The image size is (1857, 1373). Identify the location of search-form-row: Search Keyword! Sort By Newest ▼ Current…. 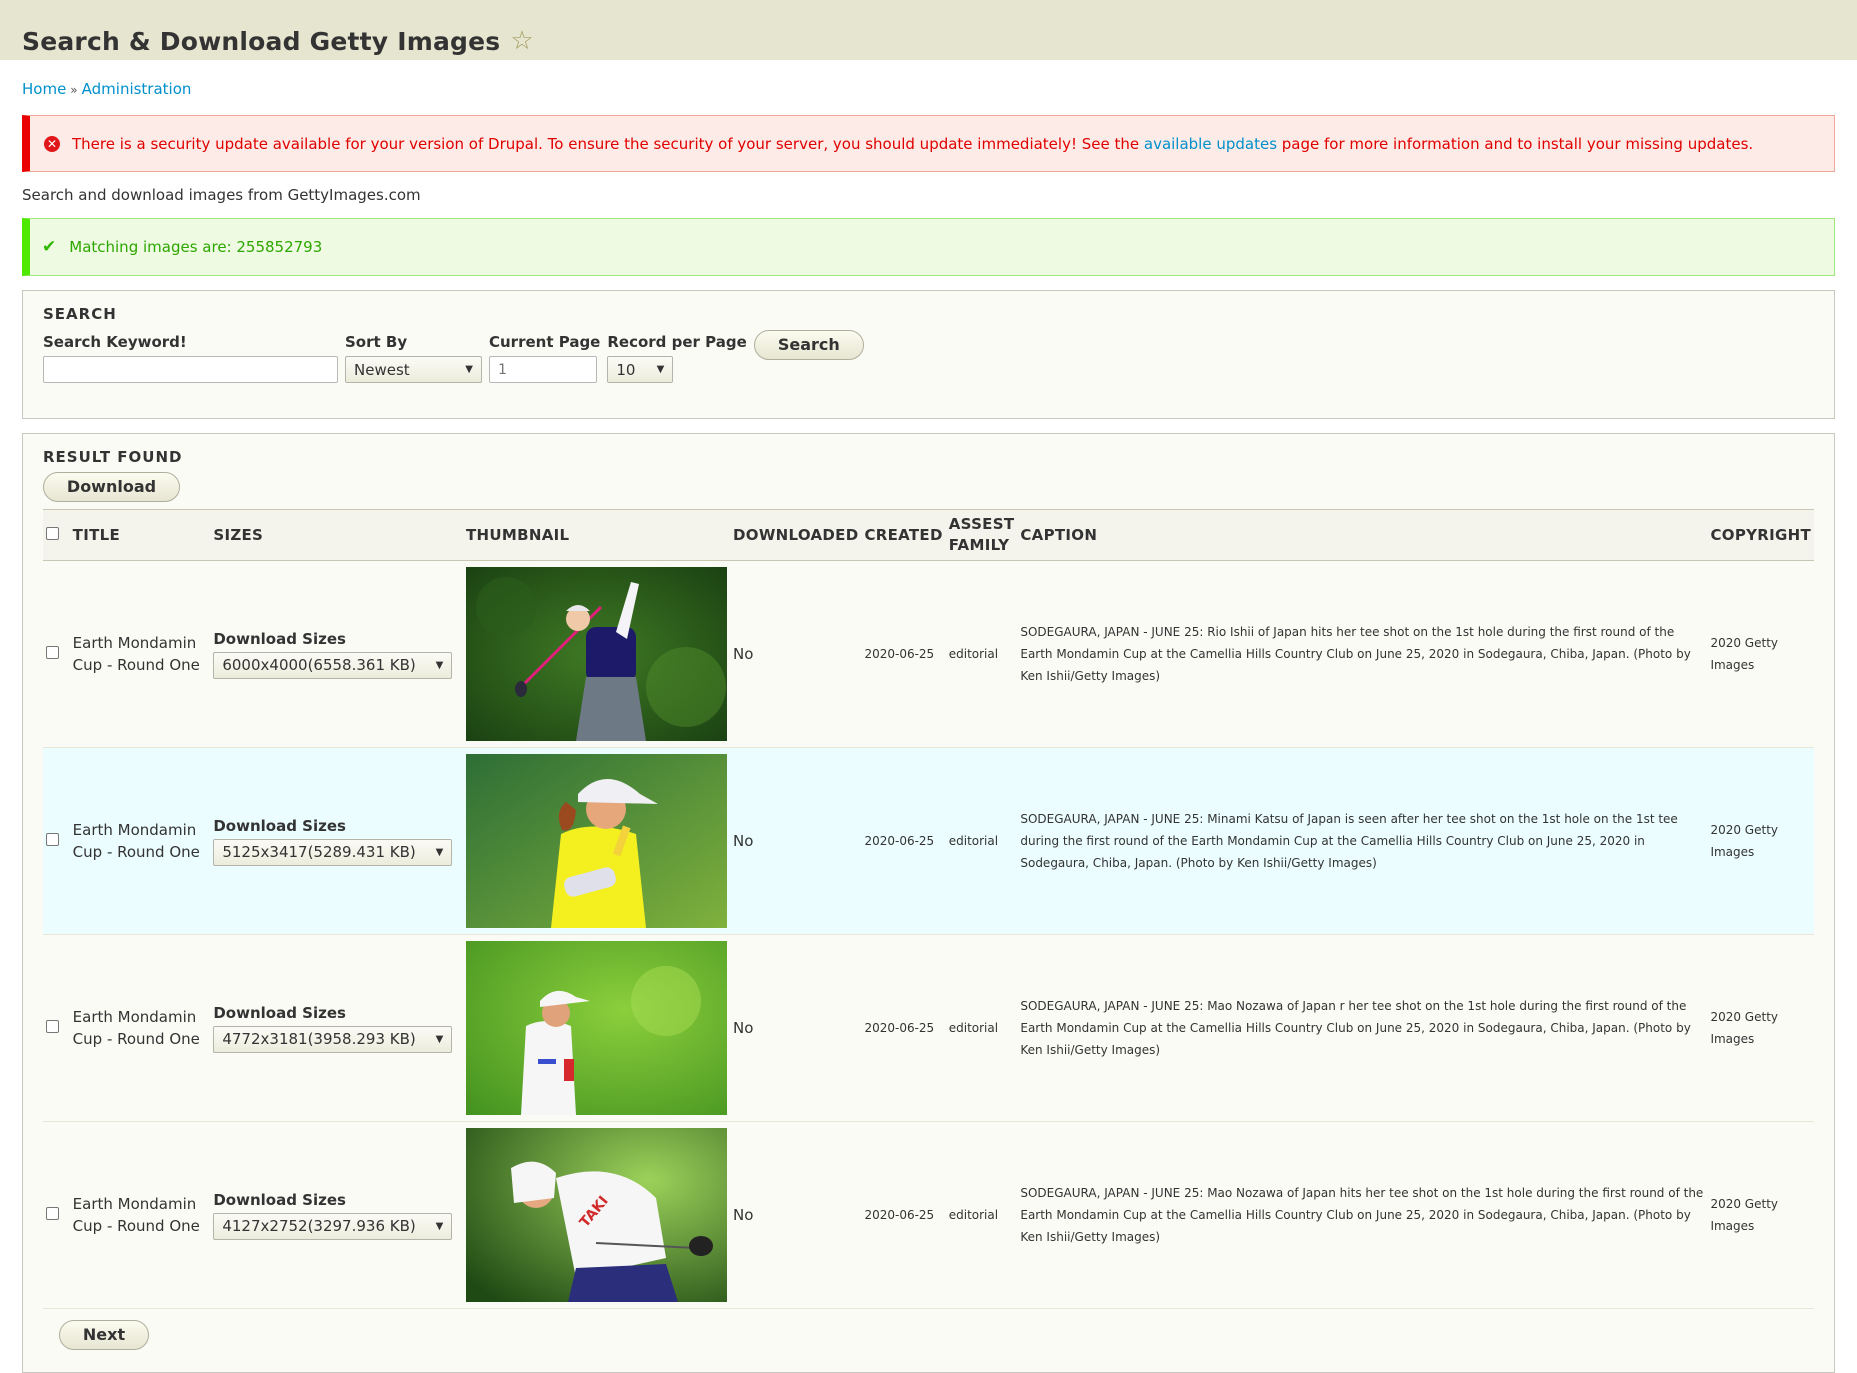
(928, 356).